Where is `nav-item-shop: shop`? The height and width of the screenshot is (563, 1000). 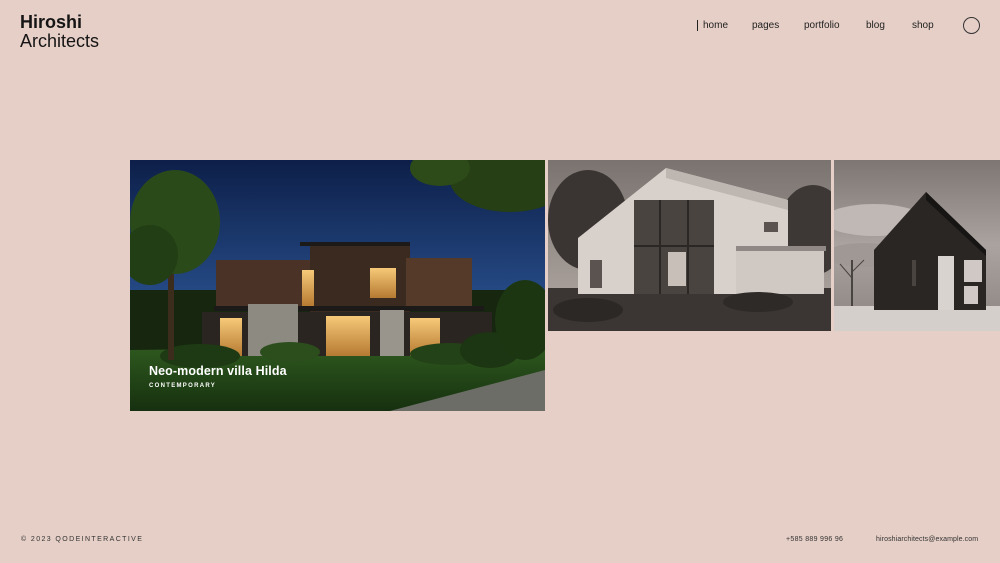
nav-item-shop: shop is located at coordinates (923, 25).